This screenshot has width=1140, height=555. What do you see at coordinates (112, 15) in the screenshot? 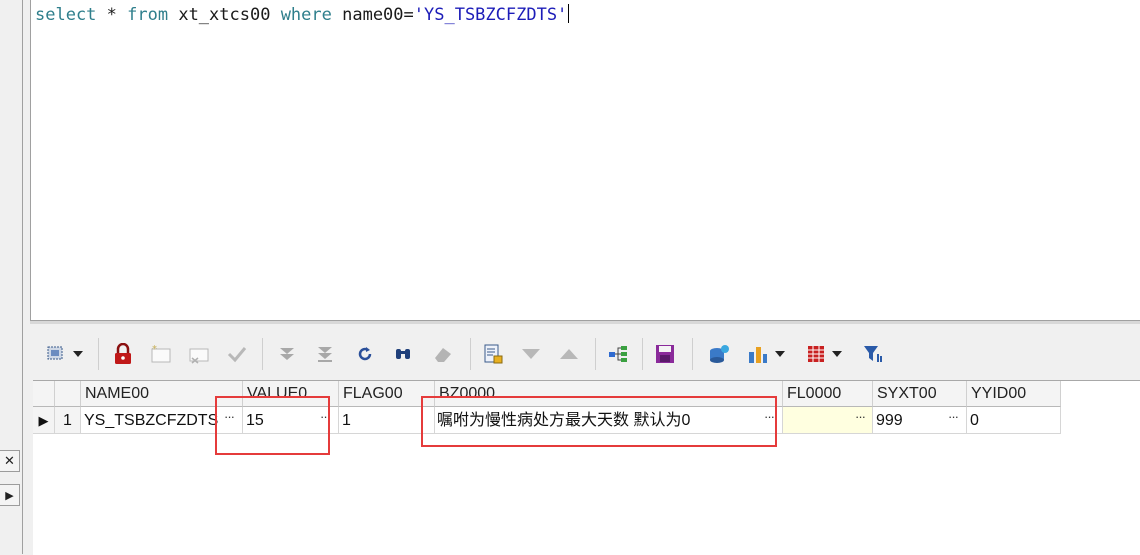
I see `sql-star: *` at bounding box center [112, 15].